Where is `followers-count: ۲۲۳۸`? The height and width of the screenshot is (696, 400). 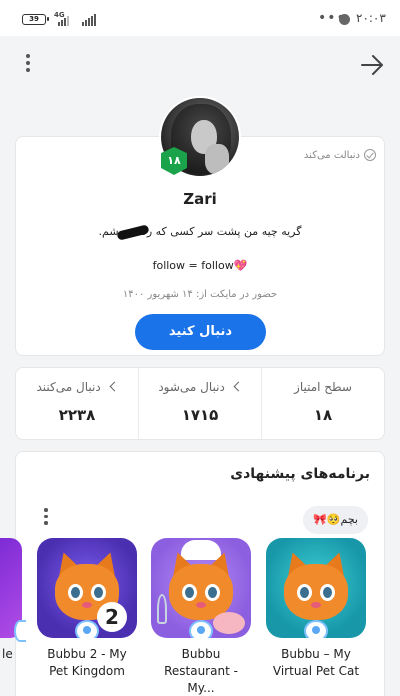 followers-count: ۲۲۳۸ is located at coordinates (77, 415).